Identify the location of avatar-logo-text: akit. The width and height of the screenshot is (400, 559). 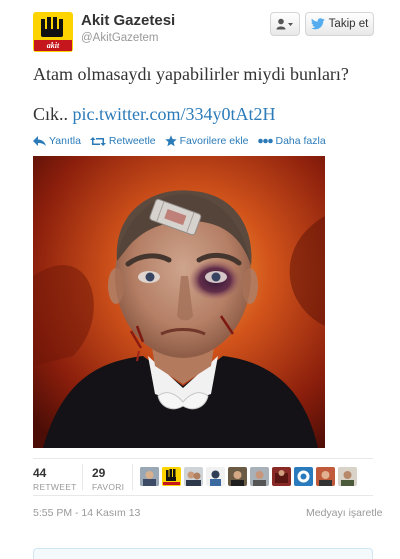
(53, 45).